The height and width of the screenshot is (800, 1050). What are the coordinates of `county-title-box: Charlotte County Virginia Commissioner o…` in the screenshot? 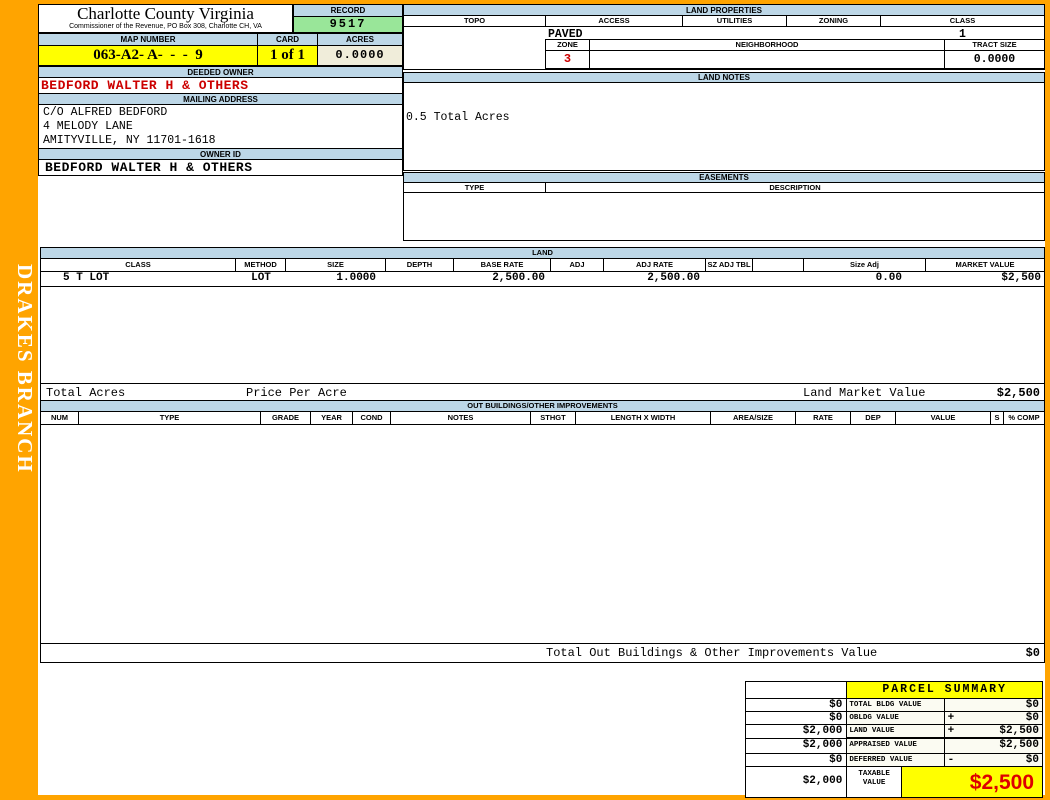 It's located at (165, 18).